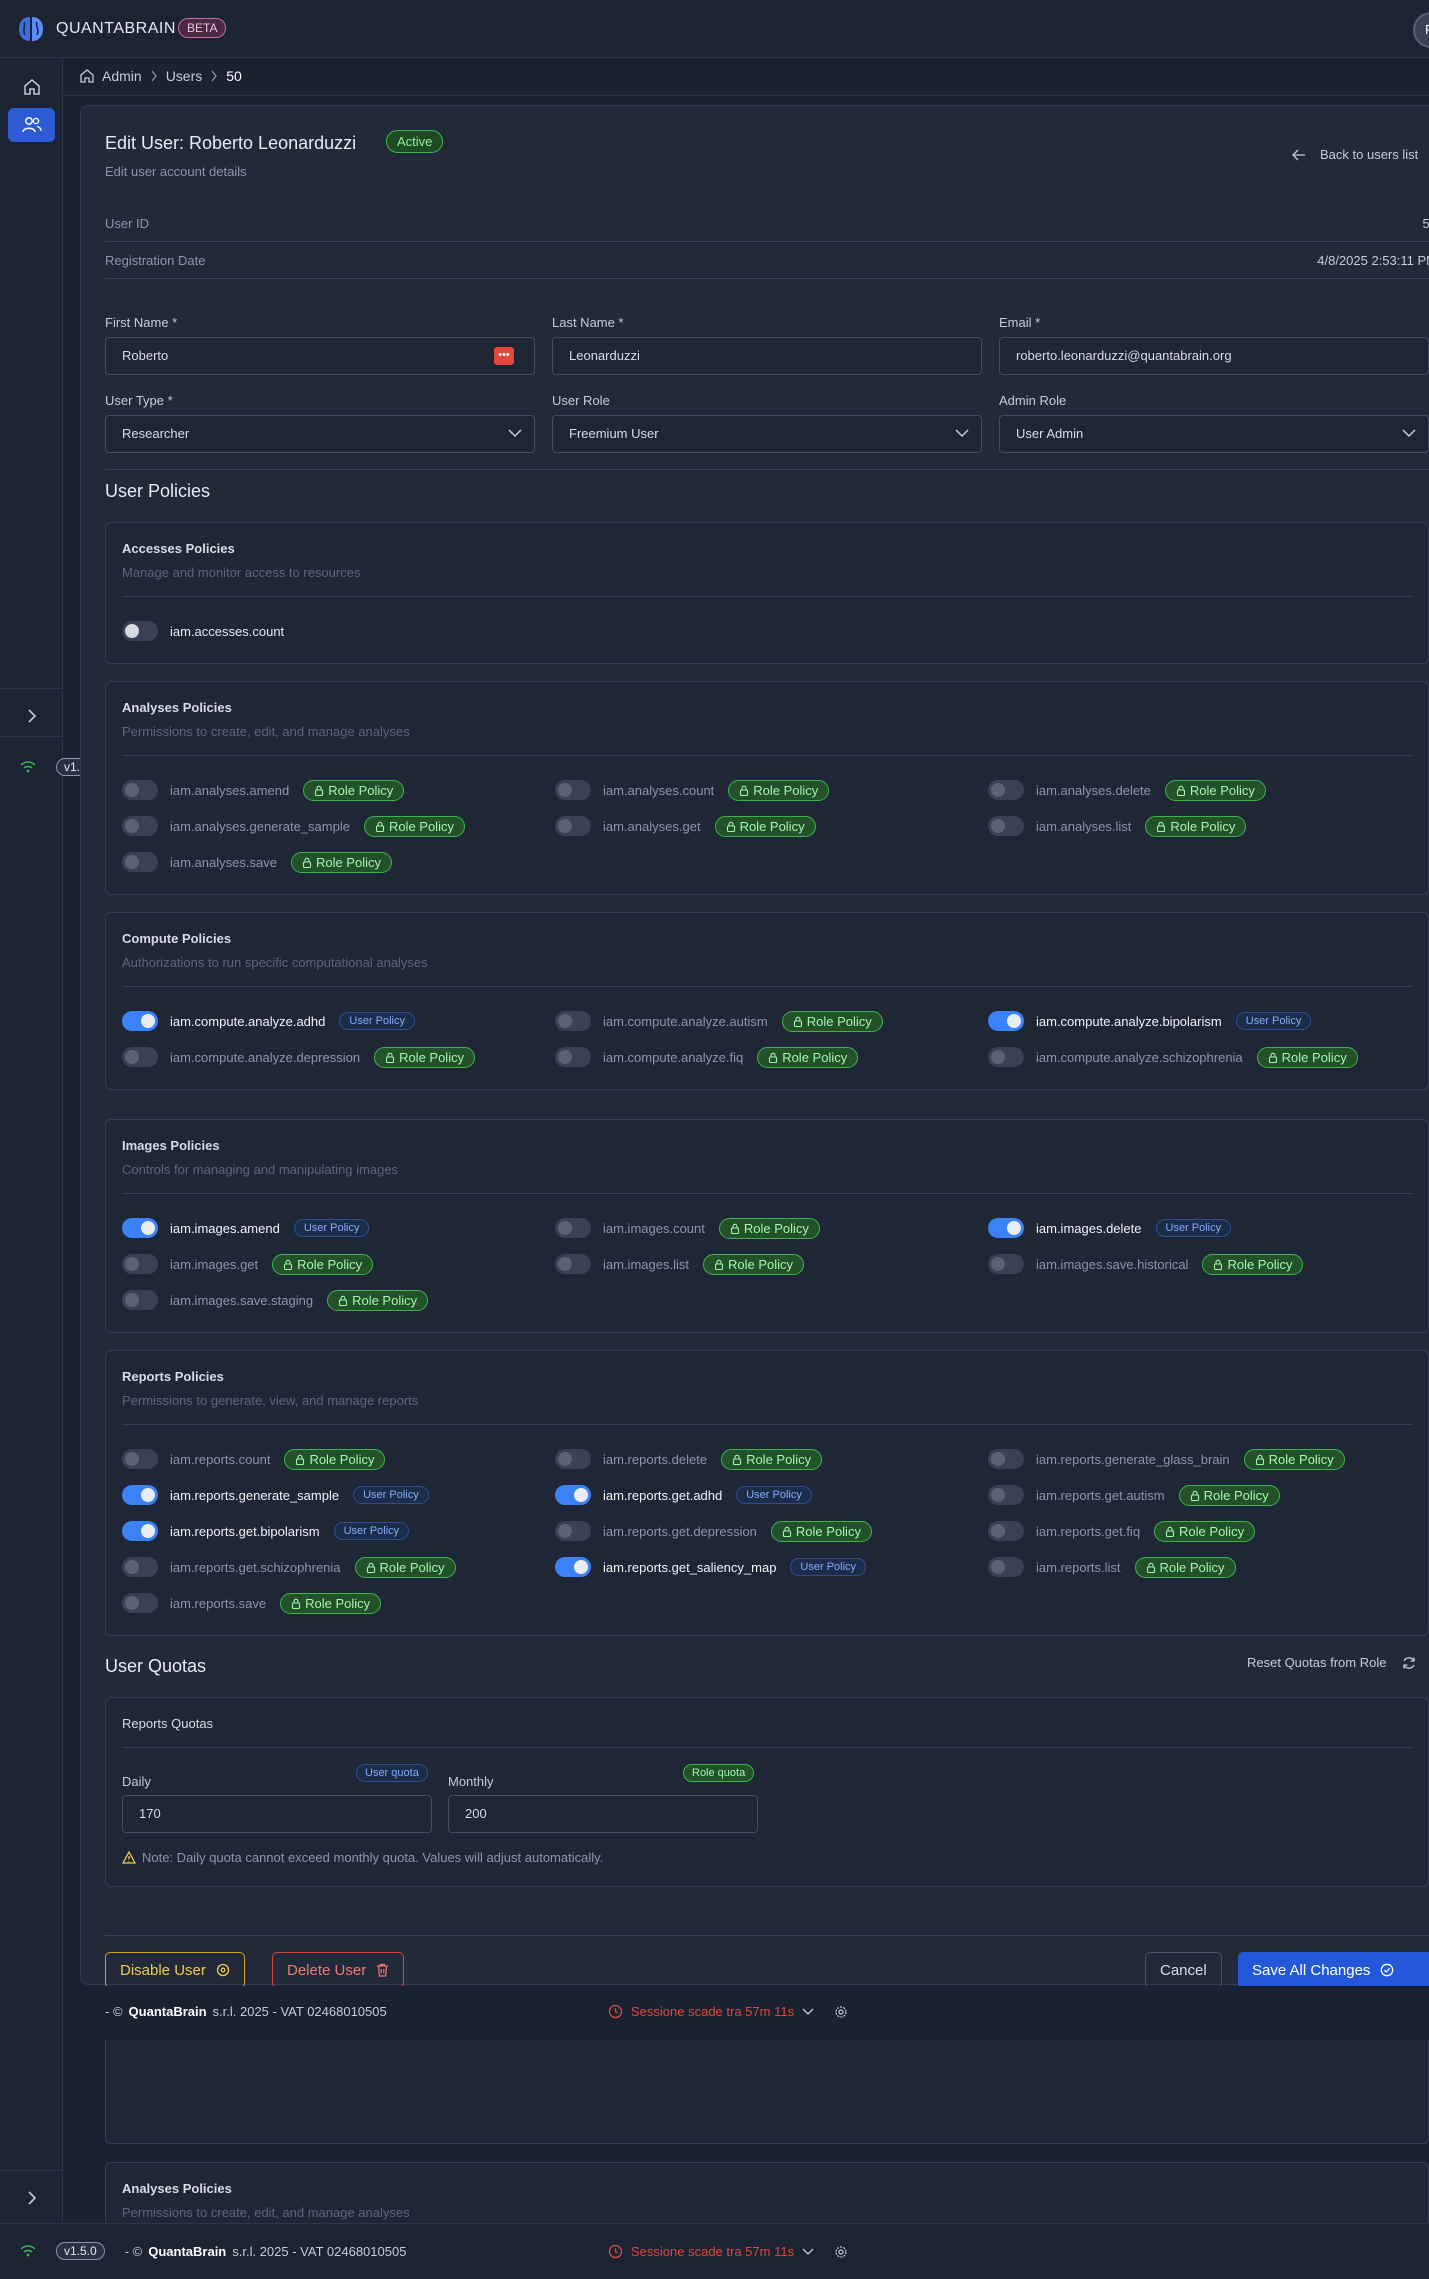 The height and width of the screenshot is (2279, 1429). Describe the element at coordinates (1333, 1970) in the screenshot. I see `save-all-changes-button: Save All Changes` at that location.